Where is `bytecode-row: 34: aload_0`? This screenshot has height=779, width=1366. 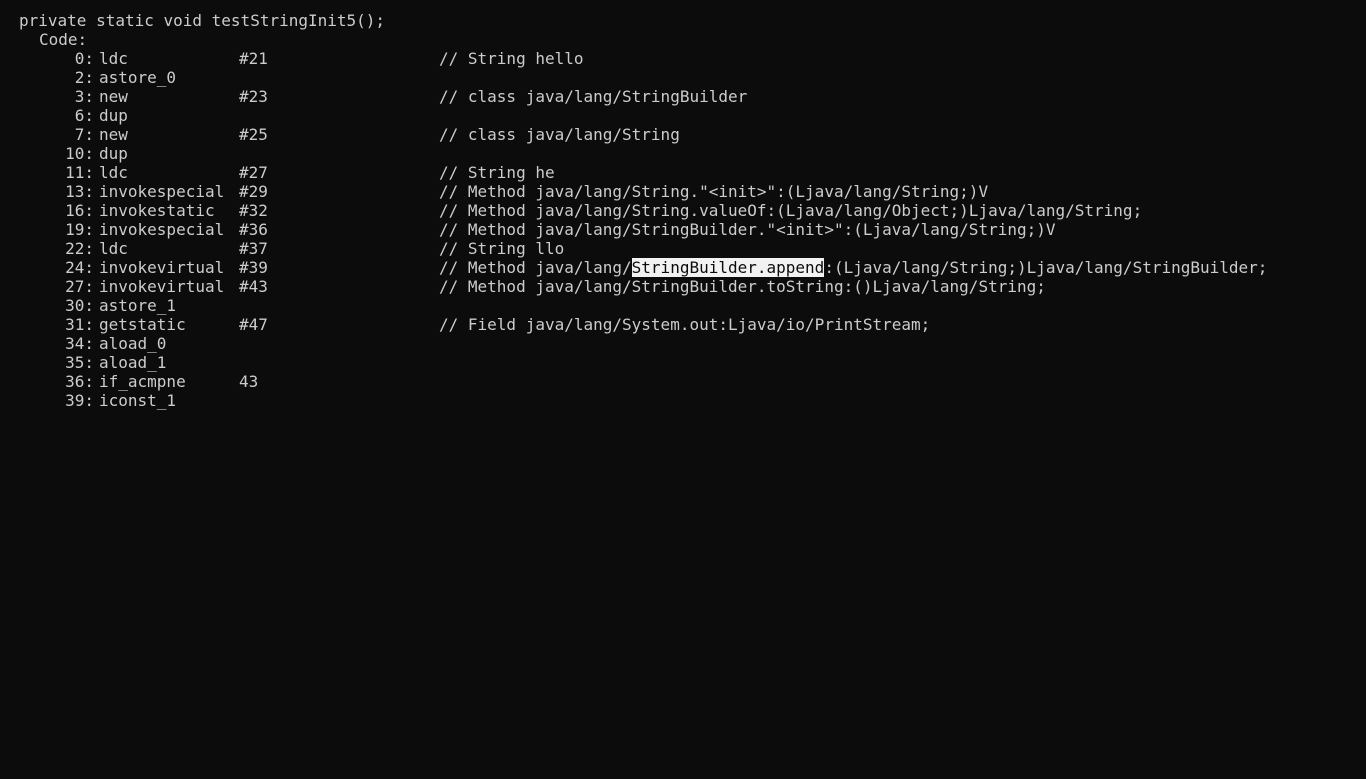 bytecode-row: 34: aload_0 is located at coordinates (683, 343).